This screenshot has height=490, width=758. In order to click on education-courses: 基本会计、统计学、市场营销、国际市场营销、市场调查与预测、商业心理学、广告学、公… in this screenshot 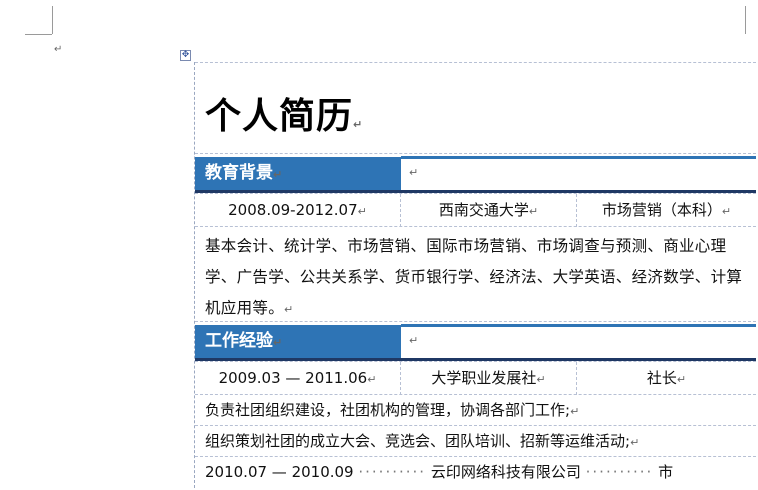, I will do `click(475, 274)`.